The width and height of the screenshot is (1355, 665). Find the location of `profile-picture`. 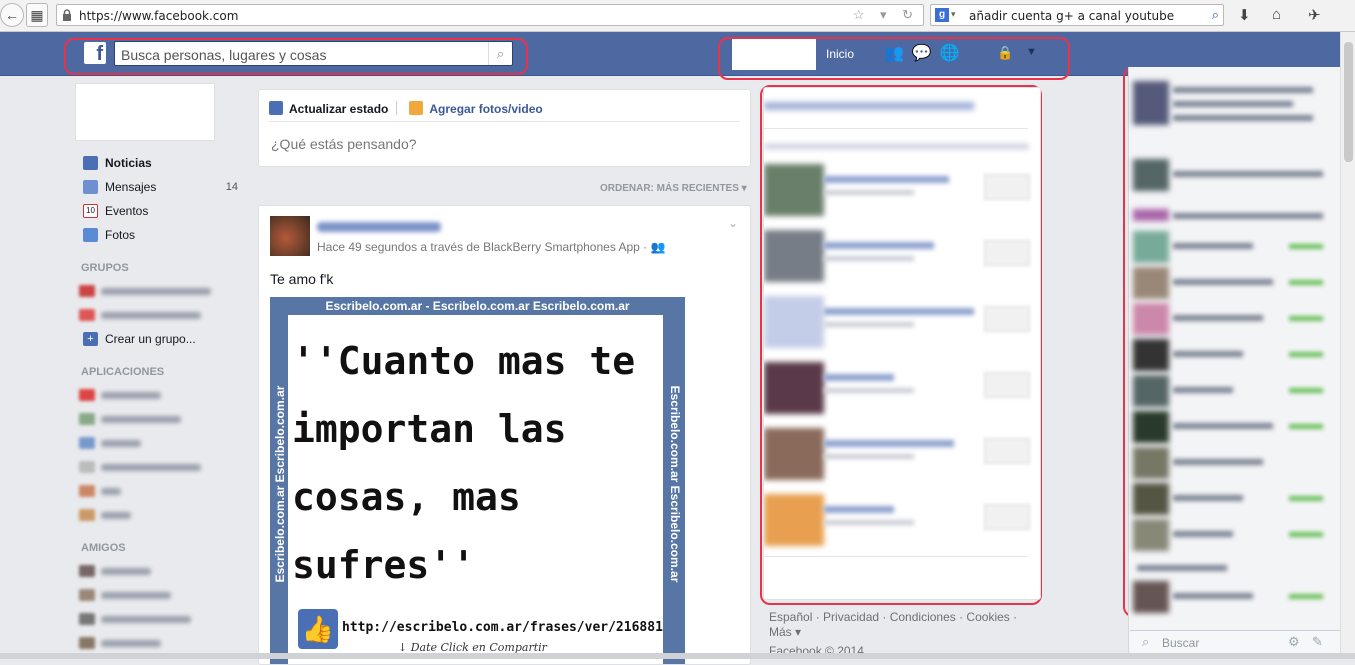

profile-picture is located at coordinates (145, 112).